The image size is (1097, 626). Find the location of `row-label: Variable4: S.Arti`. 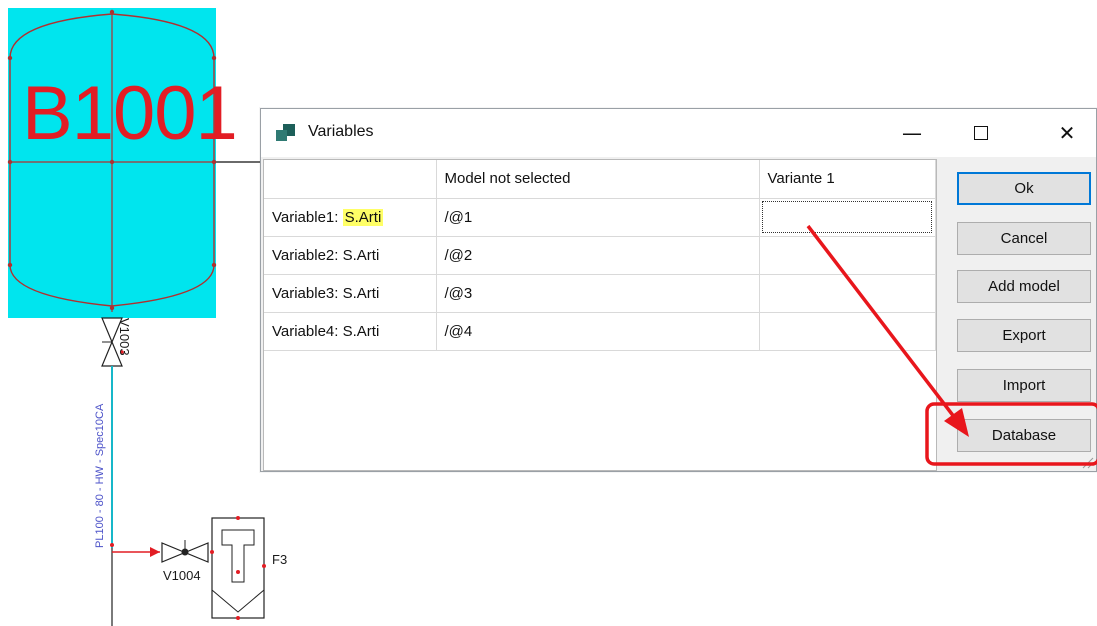

row-label: Variable4: S.Arti is located at coordinates (350, 331).